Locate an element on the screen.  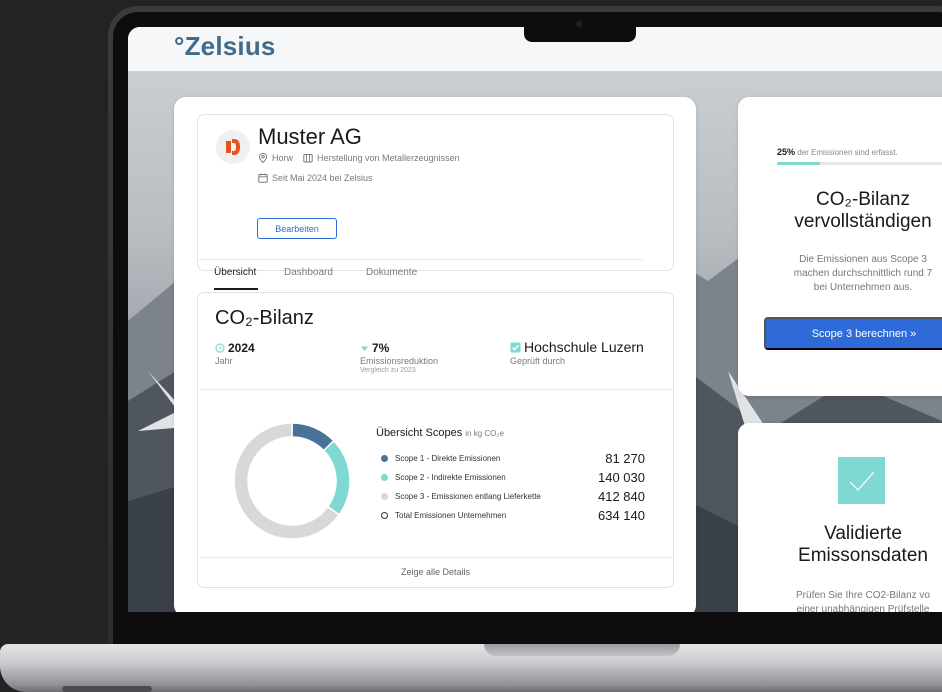
company-industry: Herstellung von Metallerzeugnissen is located at coordinates (388, 158).